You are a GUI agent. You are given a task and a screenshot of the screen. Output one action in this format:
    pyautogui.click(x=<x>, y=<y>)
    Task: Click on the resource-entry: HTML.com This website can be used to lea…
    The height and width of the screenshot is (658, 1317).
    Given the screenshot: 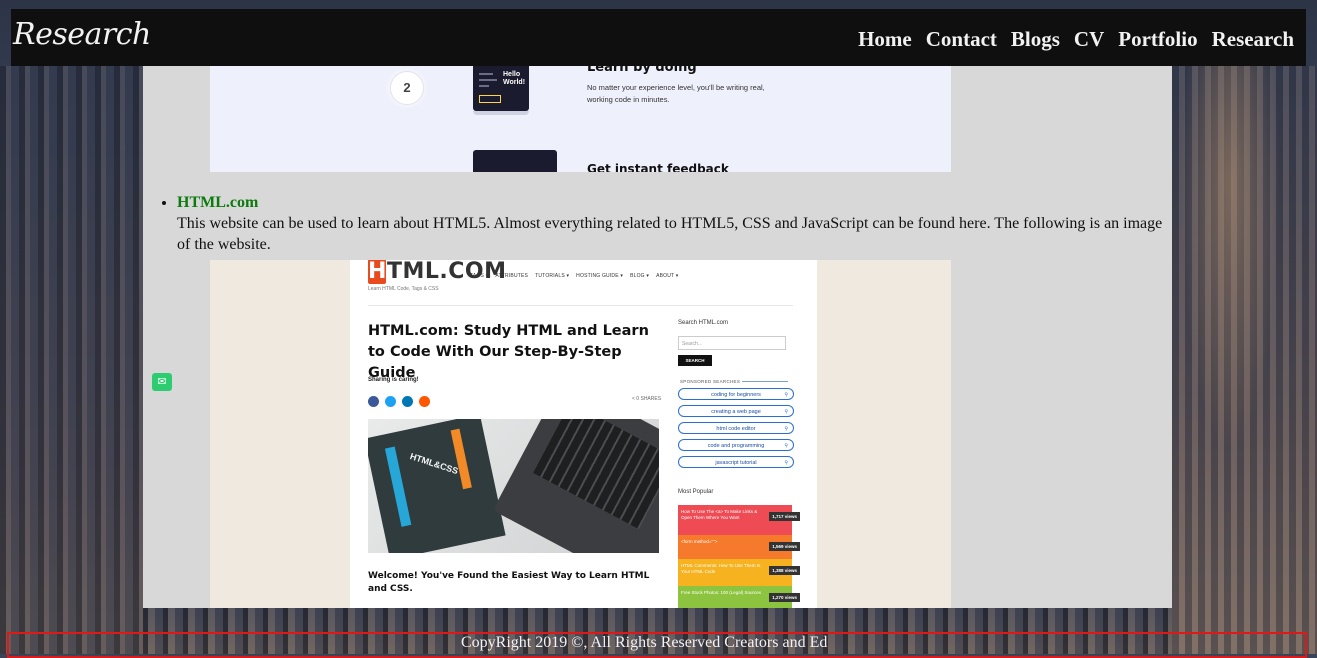 What is the action you would take?
    pyautogui.click(x=666, y=223)
    